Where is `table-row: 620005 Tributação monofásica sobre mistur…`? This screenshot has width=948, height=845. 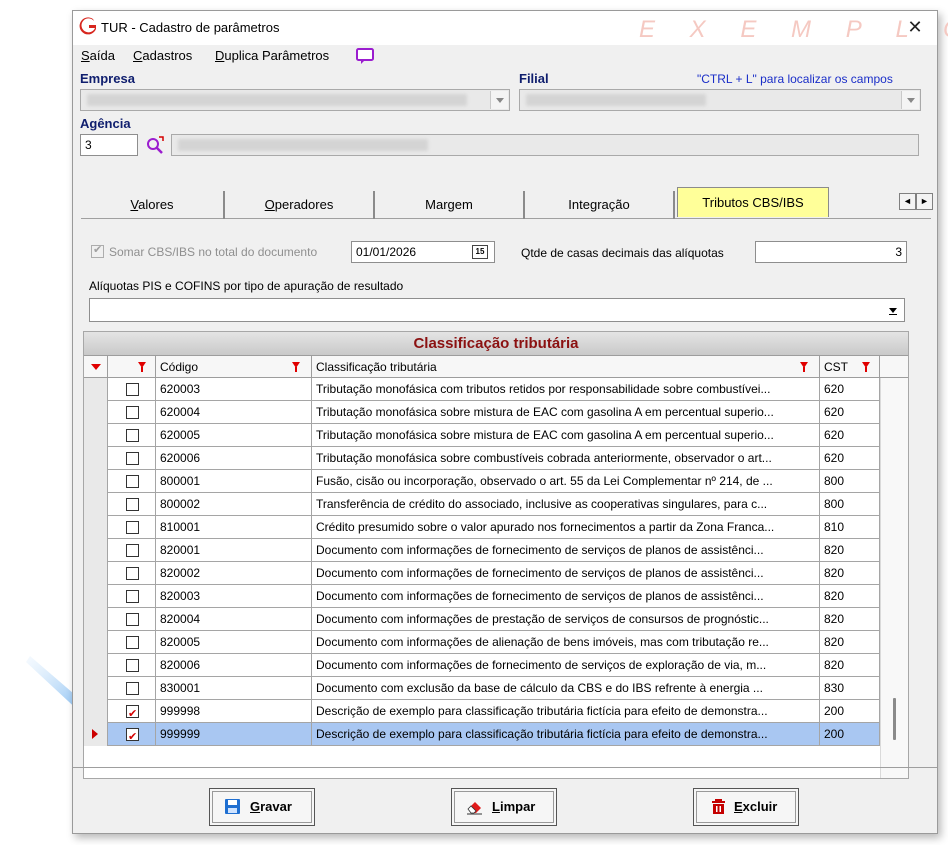
table-row: 620005 Tributação monofásica sobre mistur… is located at coordinates (482, 435).